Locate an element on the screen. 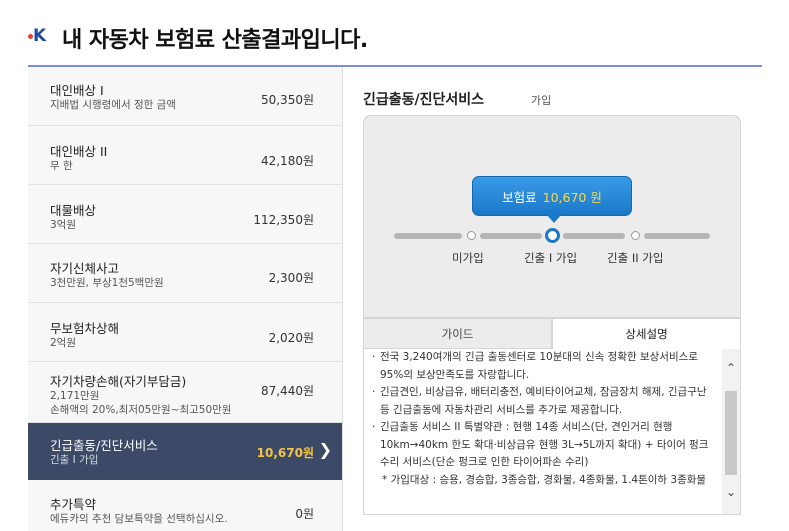 This screenshot has height=531, width=789. coverage-name: 자기신체사고 is located at coordinates (85, 268).